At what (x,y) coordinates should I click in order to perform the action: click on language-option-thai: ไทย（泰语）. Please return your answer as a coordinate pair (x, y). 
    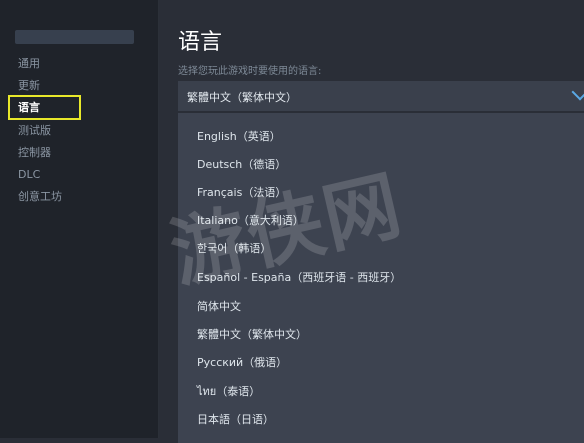
    Looking at the image, I should click on (228, 391).